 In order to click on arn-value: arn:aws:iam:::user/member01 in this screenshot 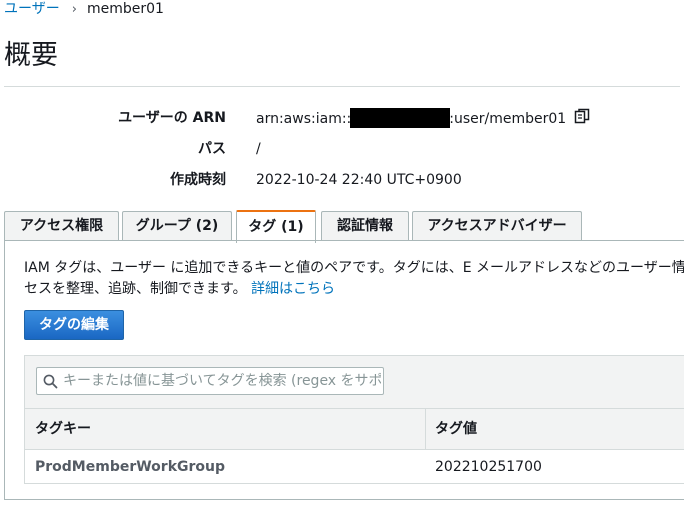, I will do `click(423, 119)`.